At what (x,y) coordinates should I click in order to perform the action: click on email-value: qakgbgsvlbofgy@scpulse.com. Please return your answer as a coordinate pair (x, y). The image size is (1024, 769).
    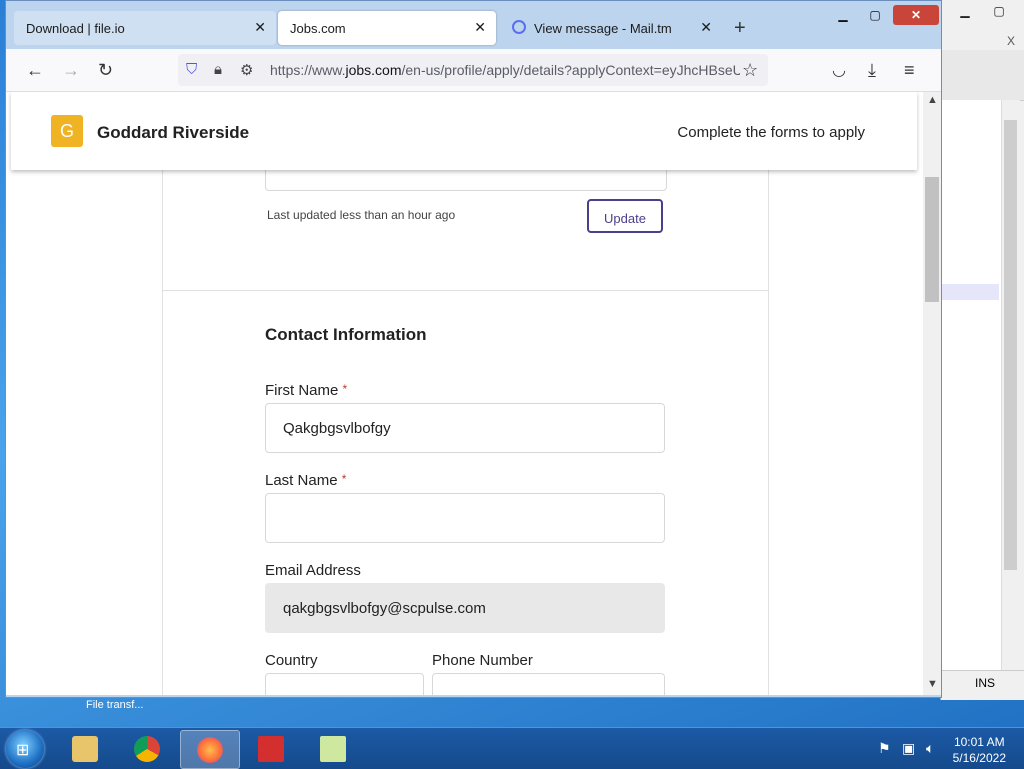
    Looking at the image, I should click on (384, 608).